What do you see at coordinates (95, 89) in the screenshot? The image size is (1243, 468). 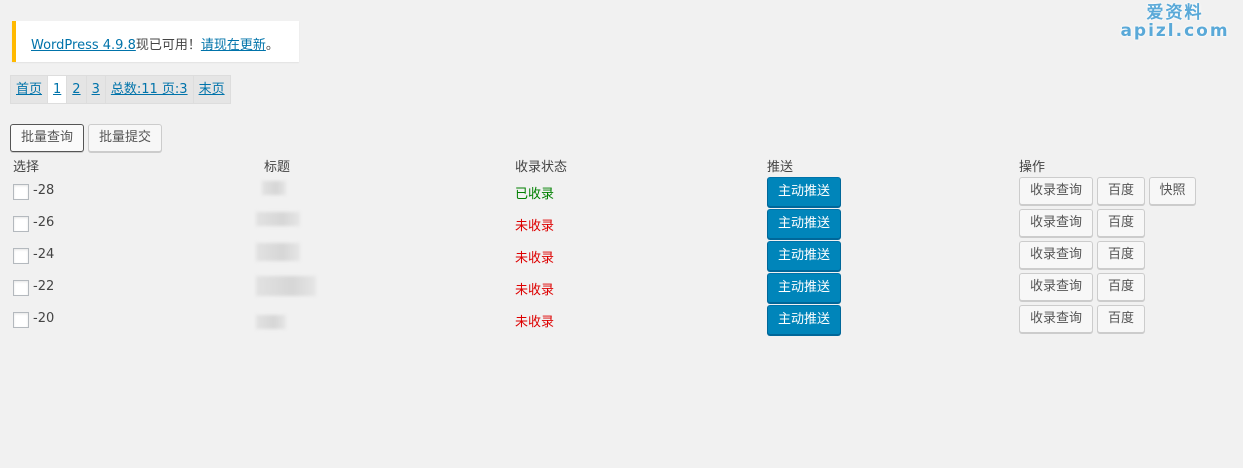 I see `pager-page-3: 3` at bounding box center [95, 89].